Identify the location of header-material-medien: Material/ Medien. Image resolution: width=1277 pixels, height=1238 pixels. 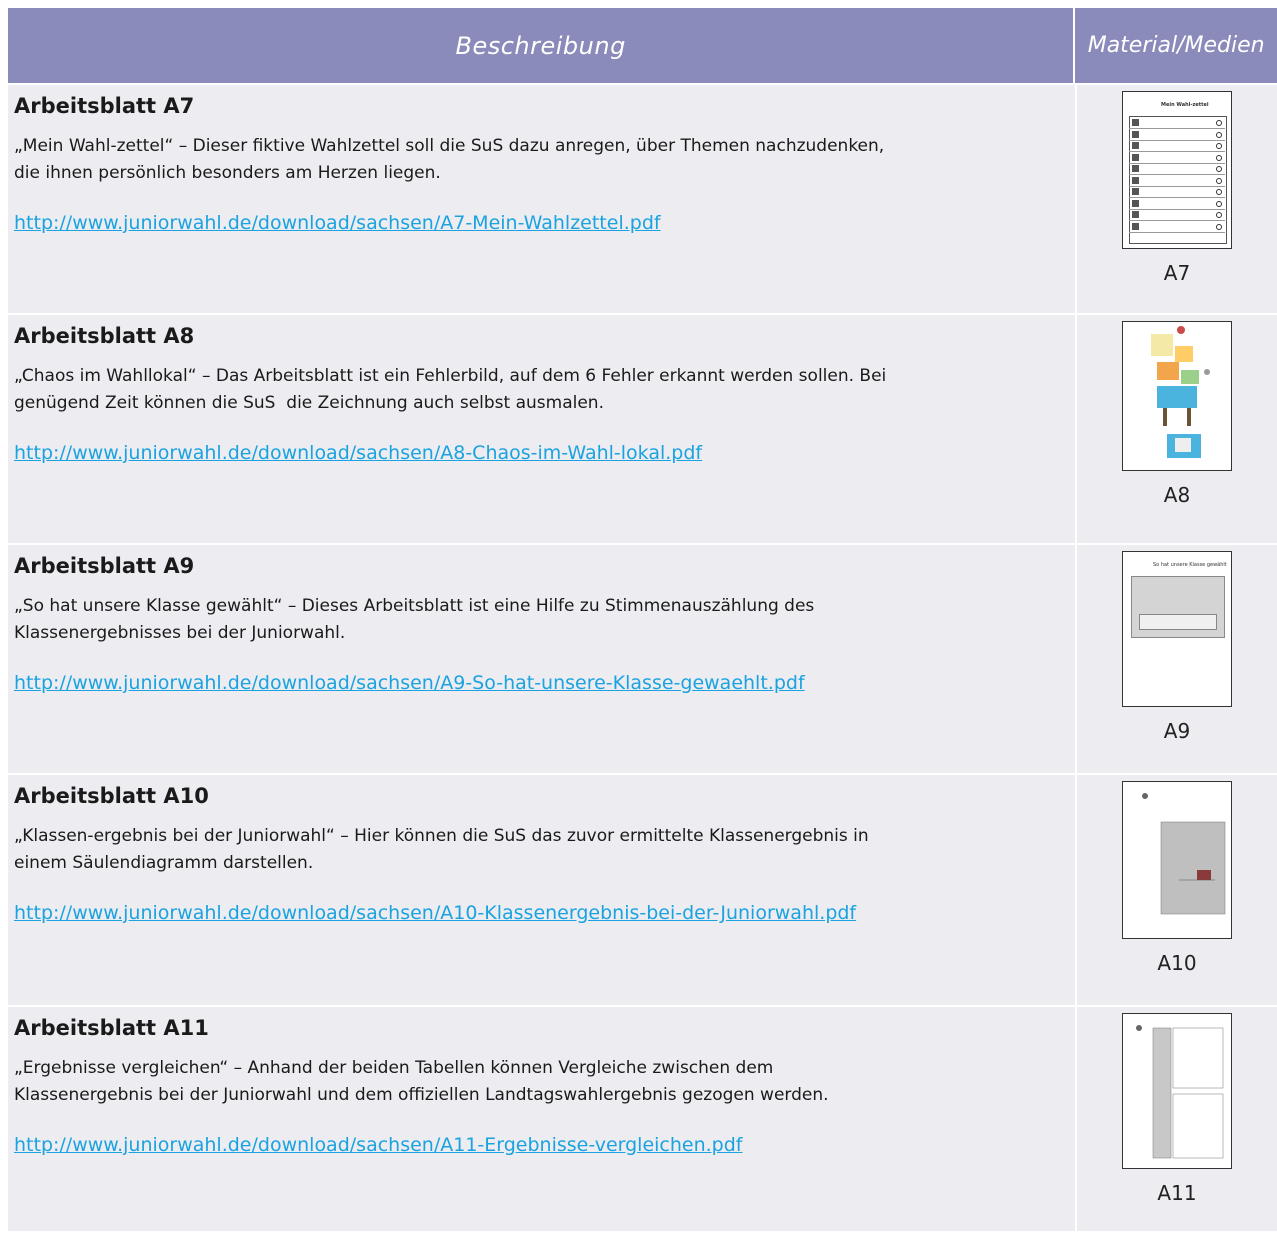
(1175, 45).